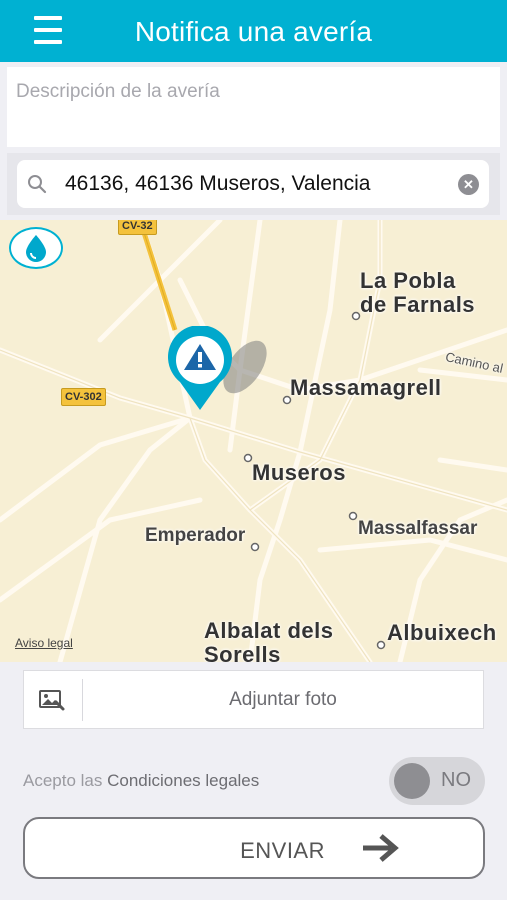  I want to click on map-label-museros: Museros, so click(299, 472).